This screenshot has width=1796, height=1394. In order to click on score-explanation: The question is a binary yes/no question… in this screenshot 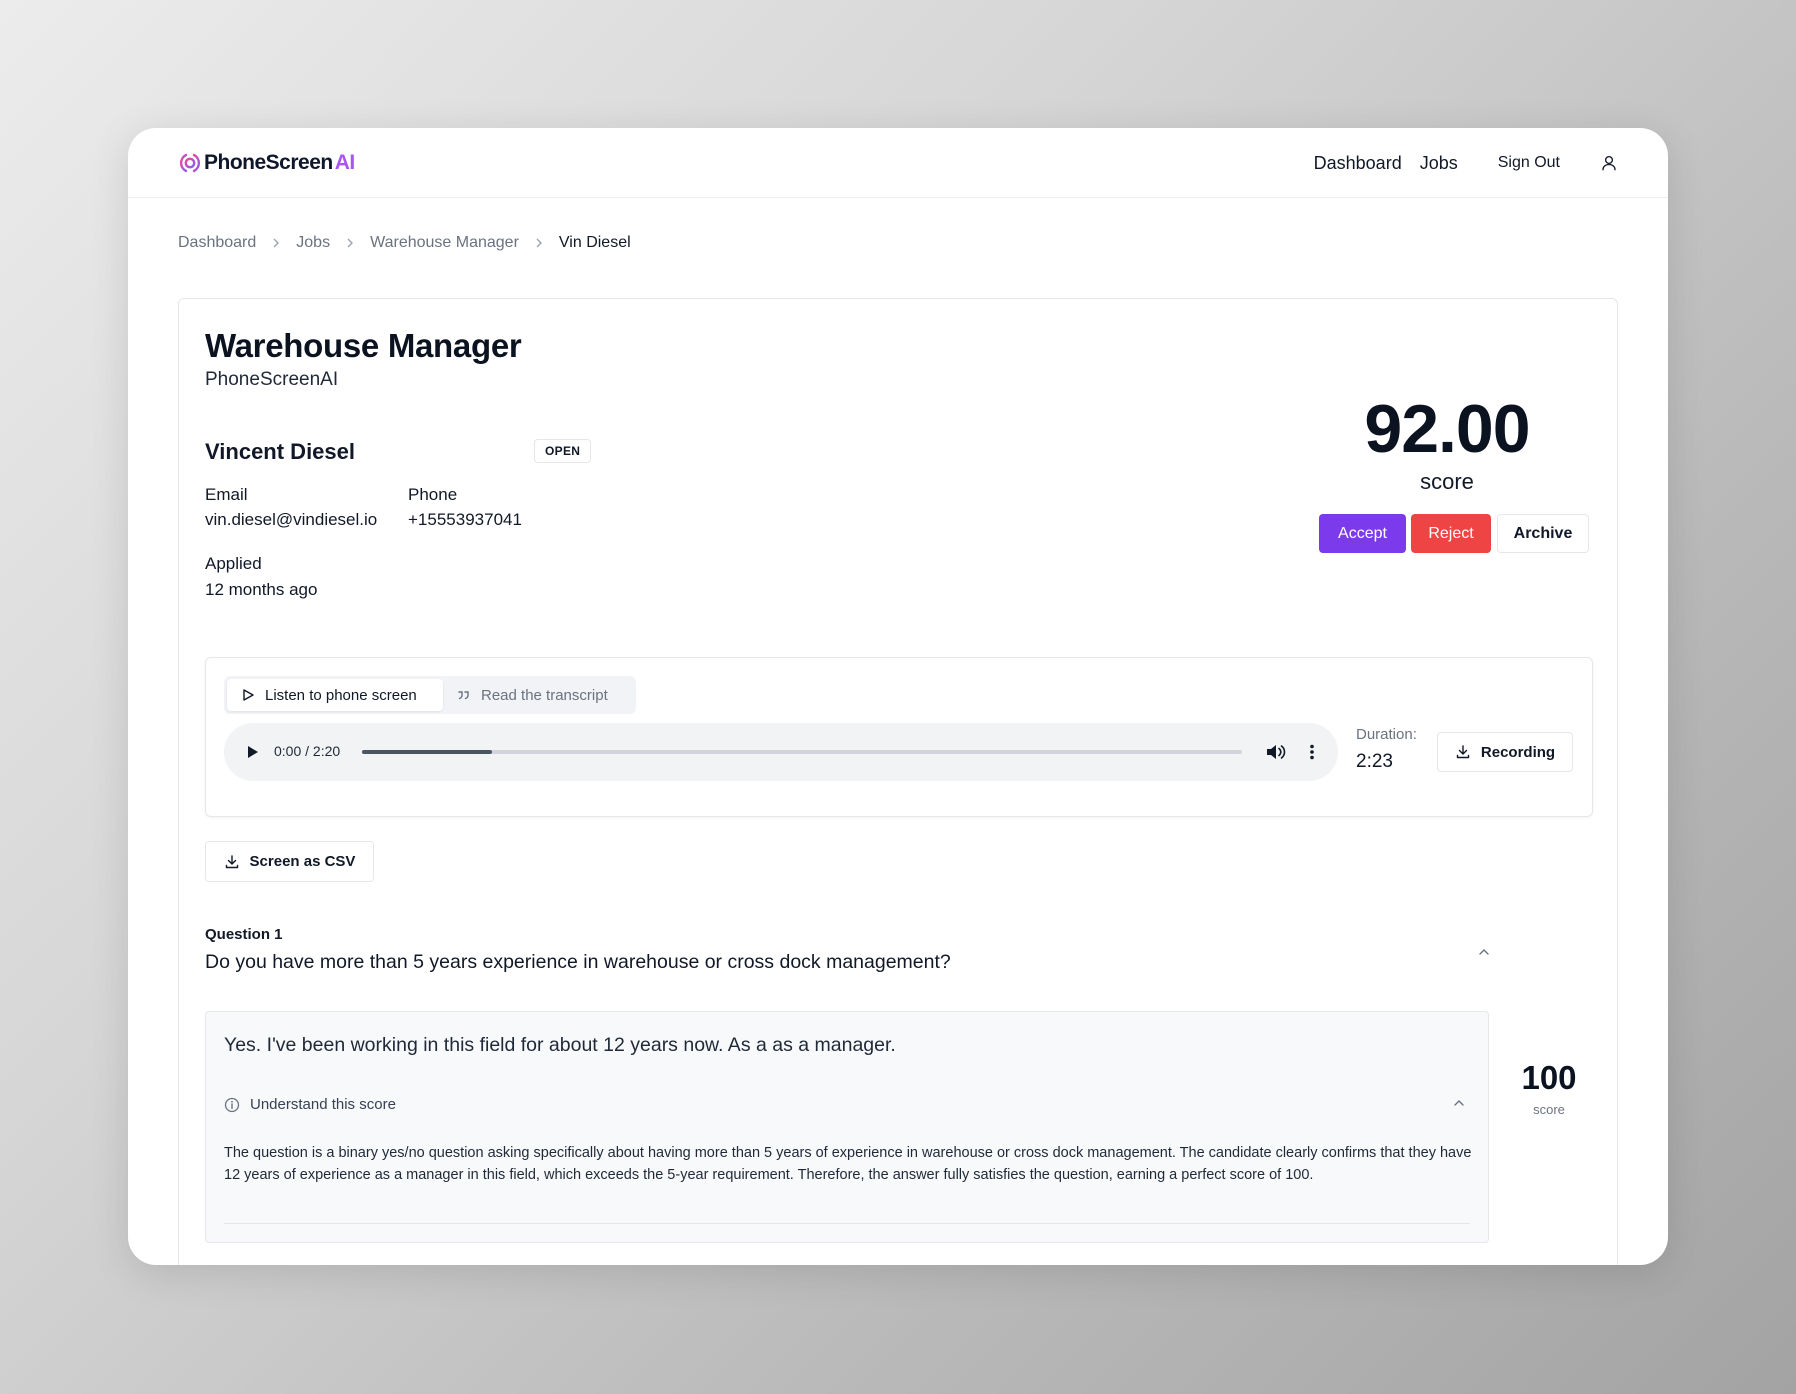, I will do `click(848, 1164)`.